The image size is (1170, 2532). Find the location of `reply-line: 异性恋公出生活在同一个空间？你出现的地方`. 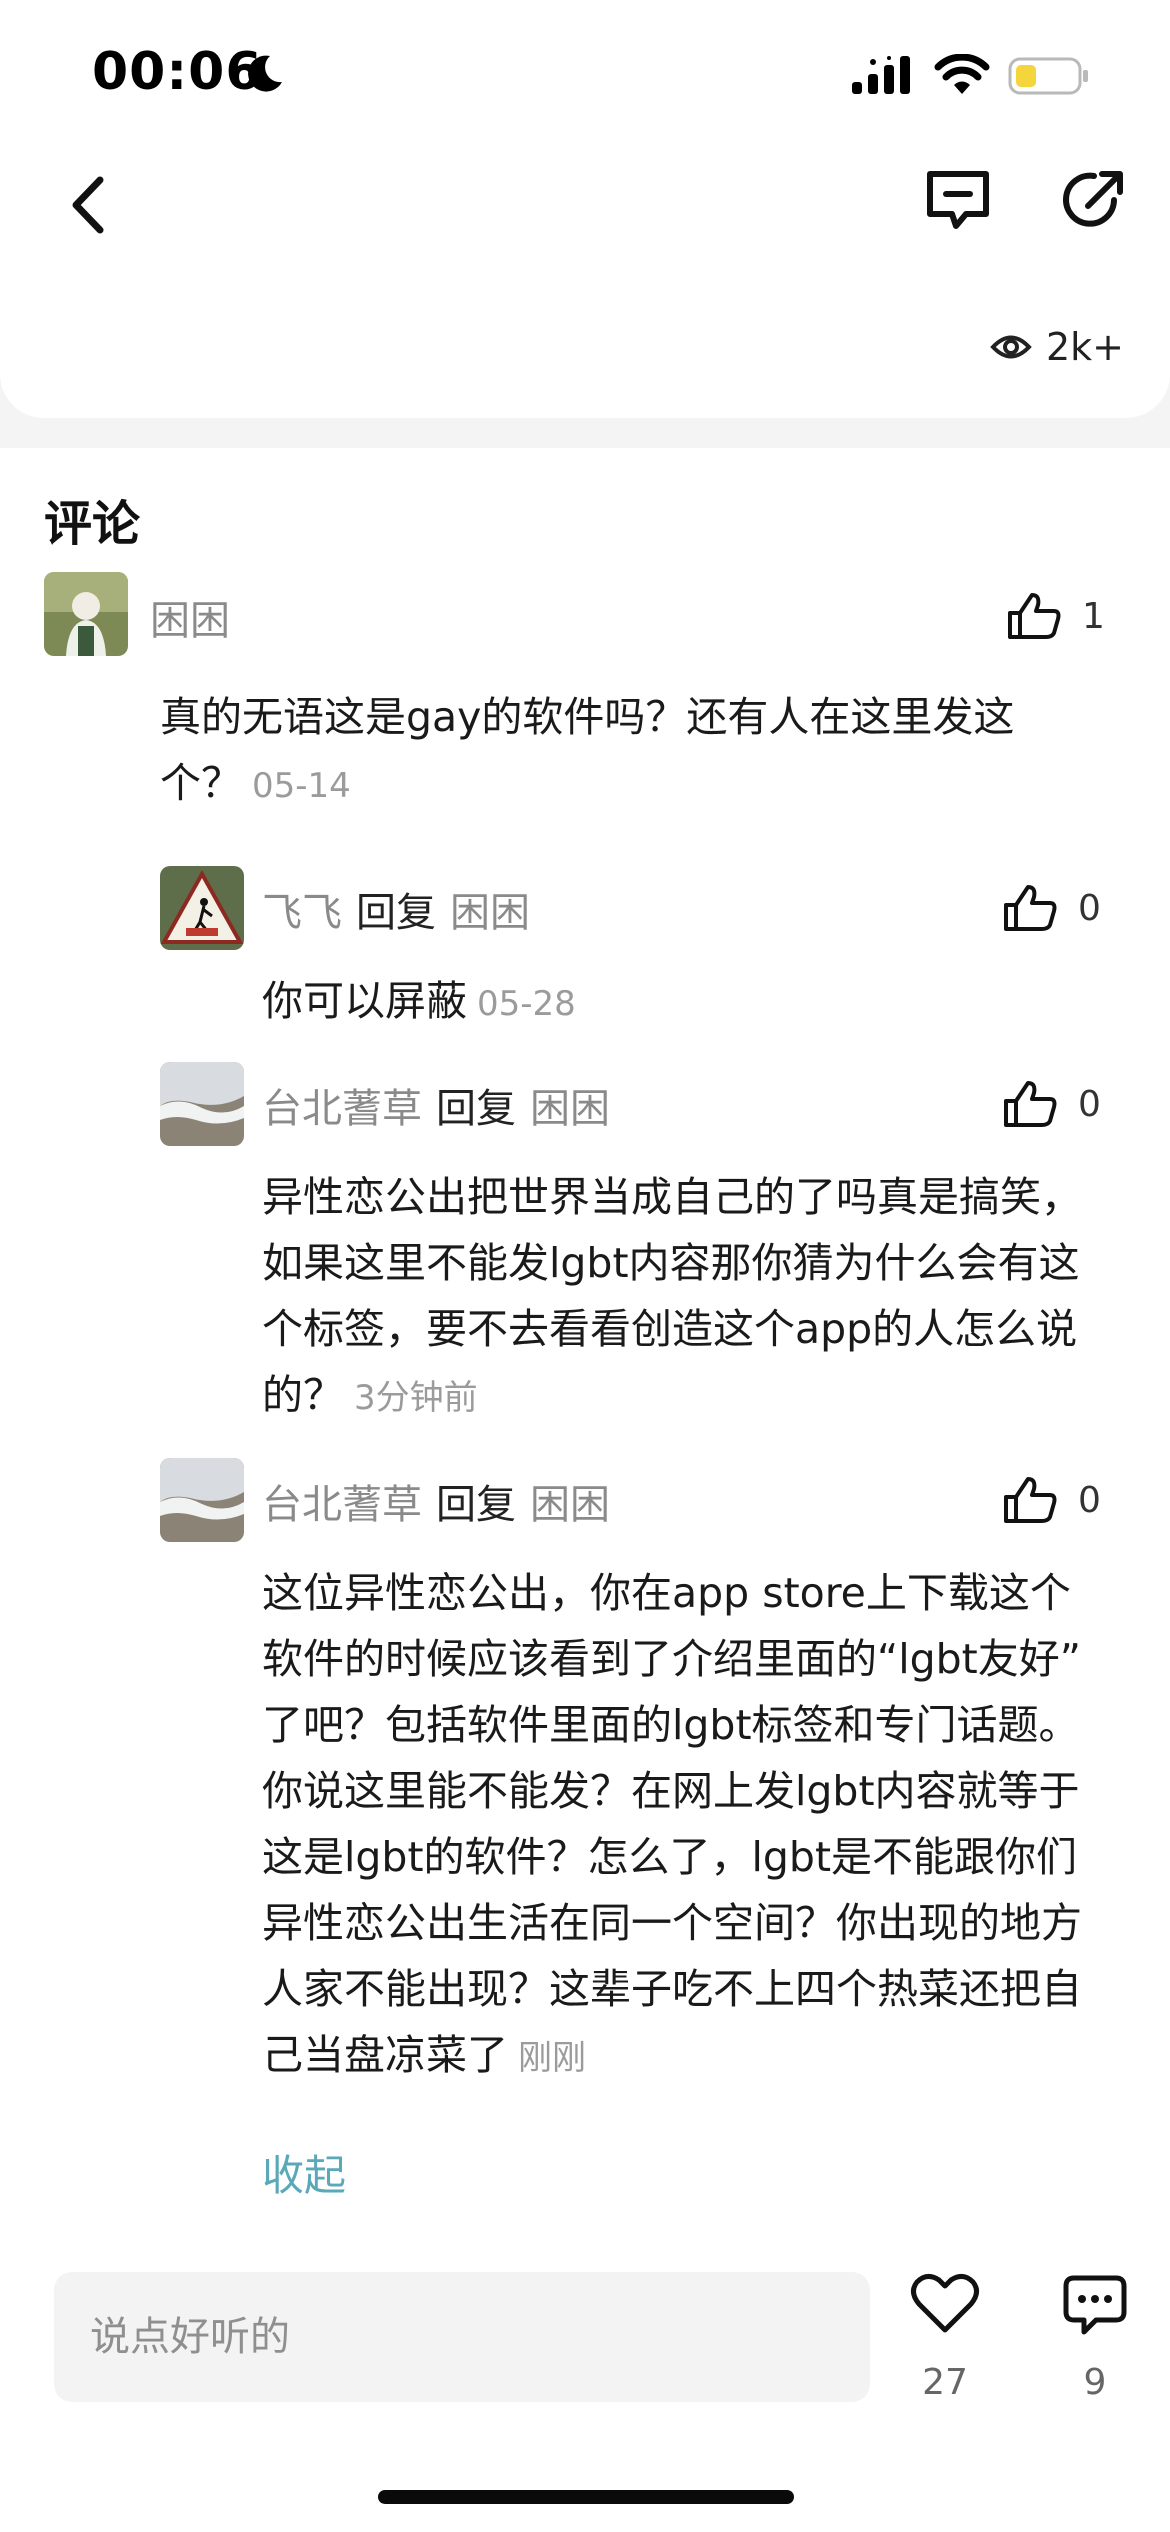

reply-line: 异性恋公出生活在同一个空间？你出现的地方 is located at coordinates (672, 1923).